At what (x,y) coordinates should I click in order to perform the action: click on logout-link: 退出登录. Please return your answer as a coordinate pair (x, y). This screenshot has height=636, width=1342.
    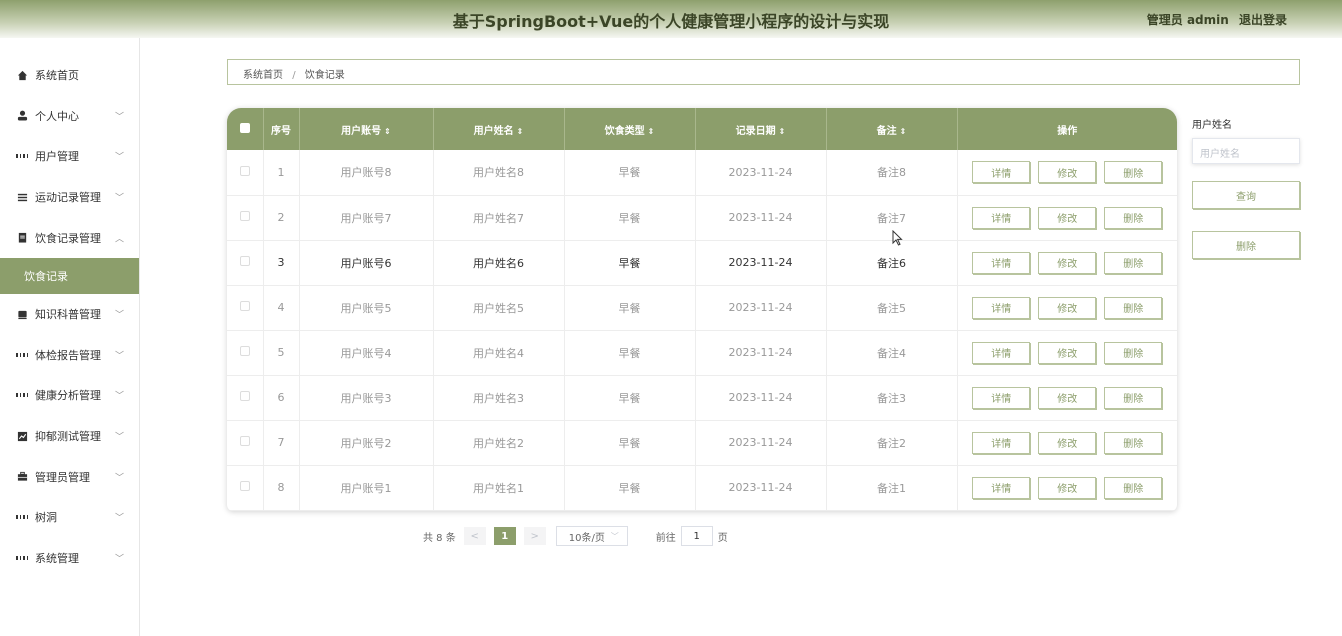
    Looking at the image, I should click on (1263, 20).